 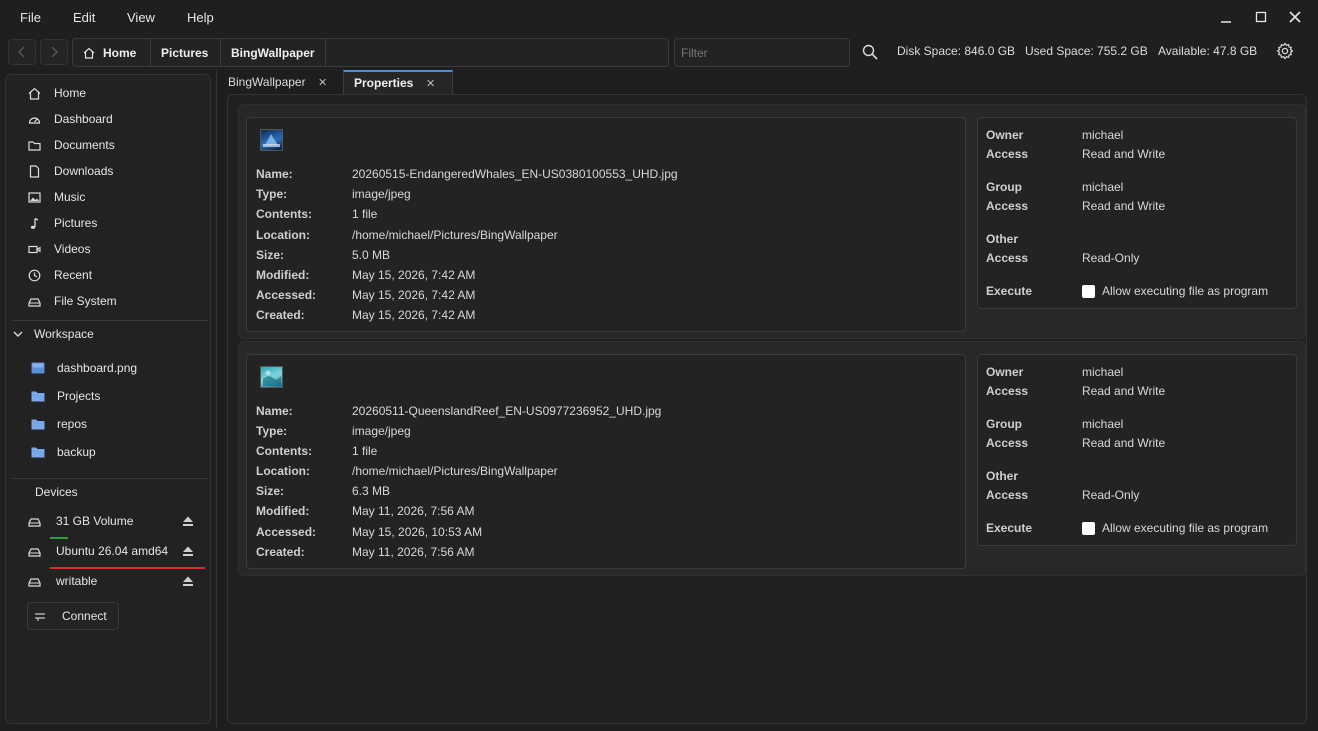 I want to click on maximize-icon, so click(x=1261, y=17).